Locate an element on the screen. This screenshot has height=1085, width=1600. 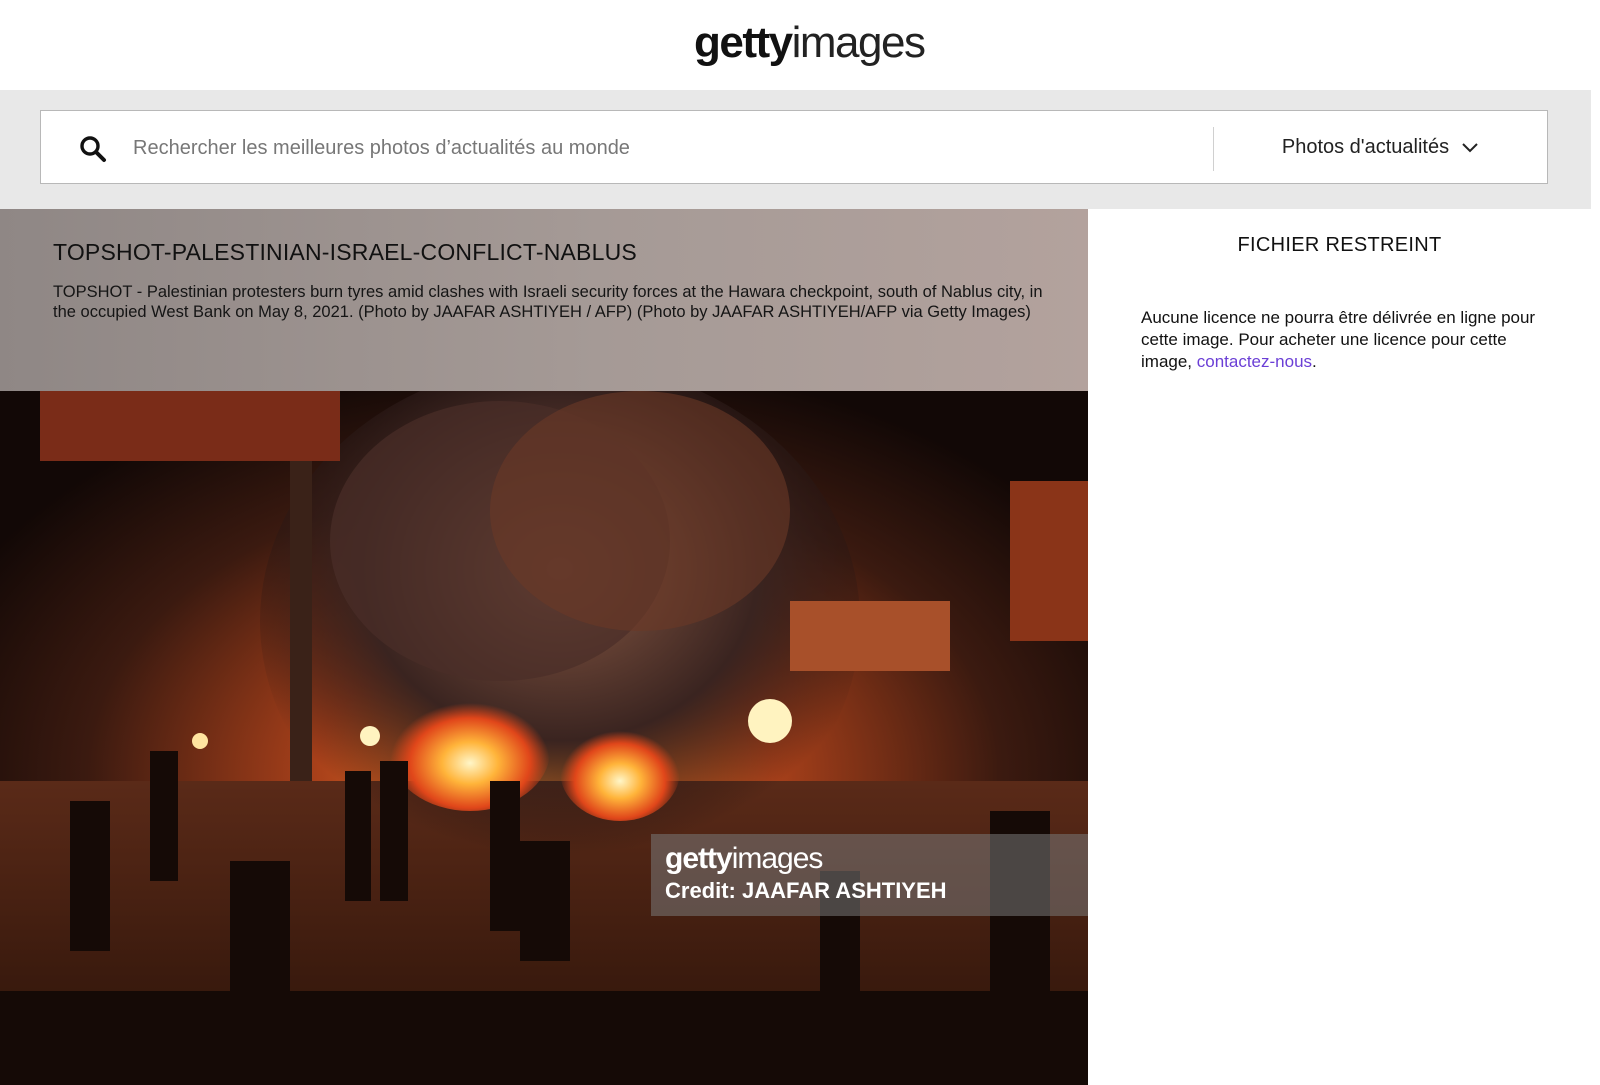
restricted-file-title: FICHIER RESTREINT is located at coordinates (1339, 245).